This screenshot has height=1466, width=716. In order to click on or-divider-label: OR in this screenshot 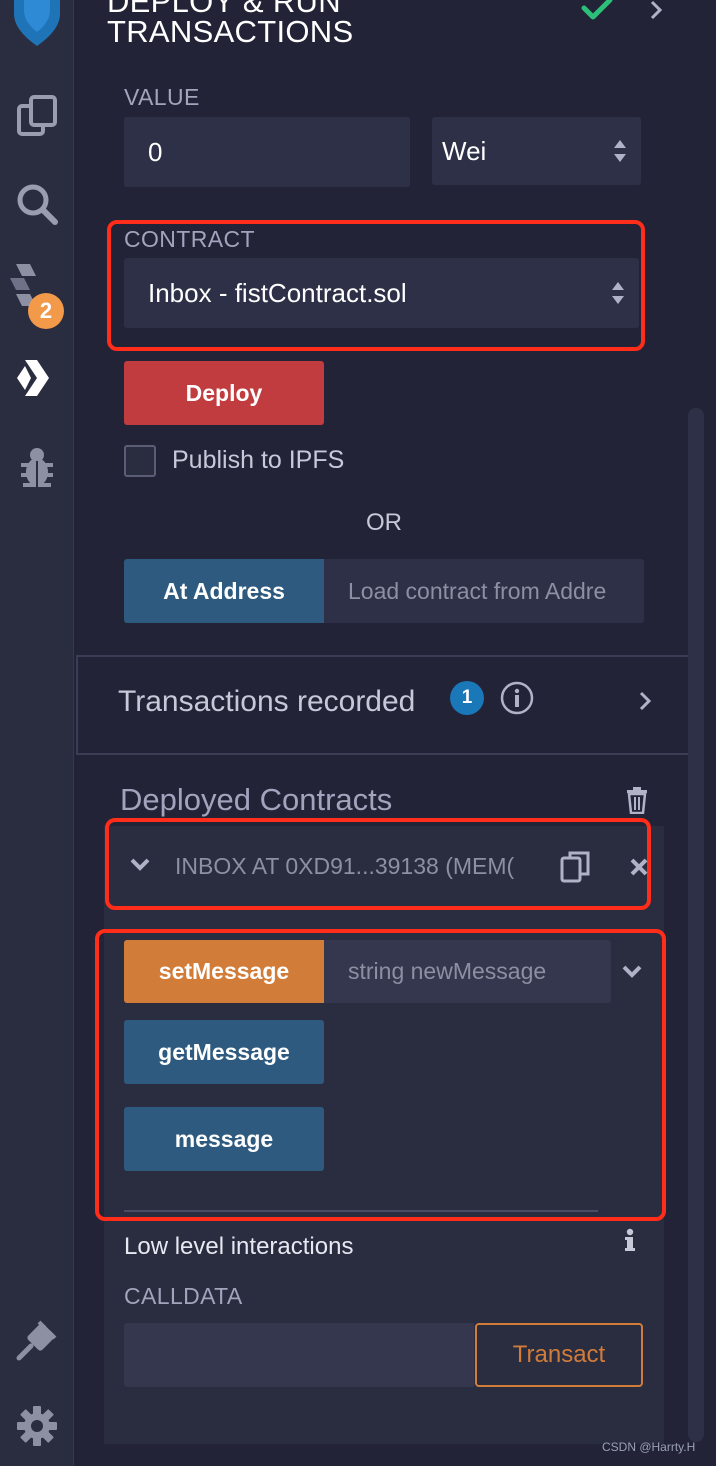, I will do `click(384, 522)`.